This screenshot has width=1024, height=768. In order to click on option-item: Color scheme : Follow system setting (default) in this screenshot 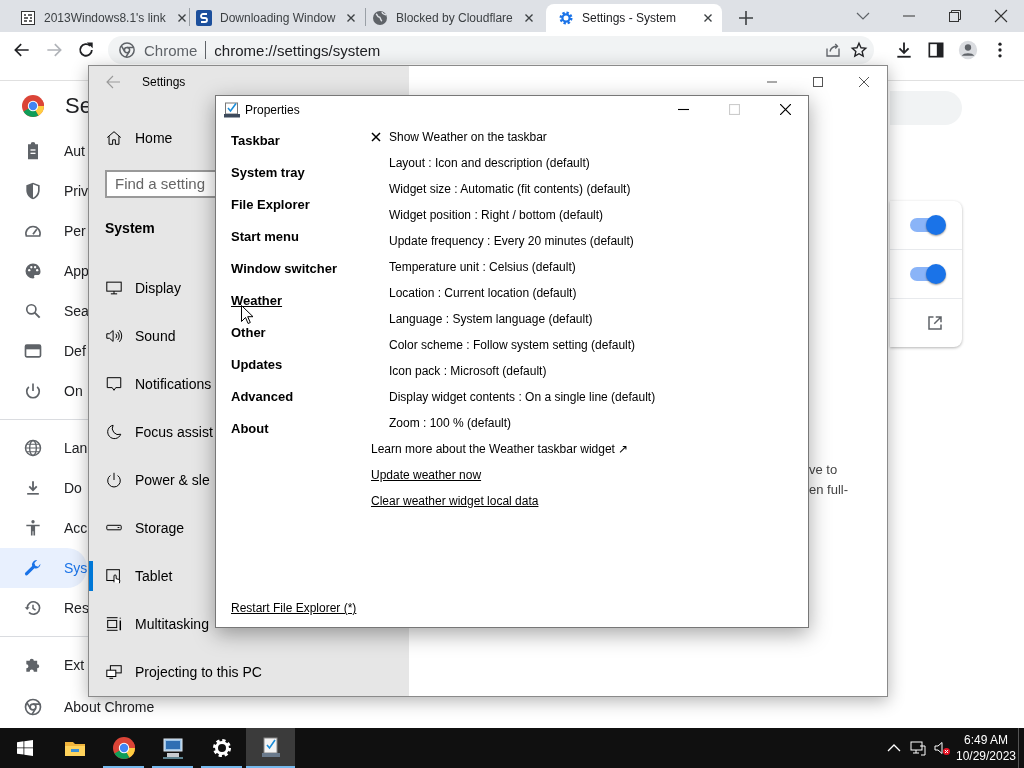, I will do `click(512, 345)`.